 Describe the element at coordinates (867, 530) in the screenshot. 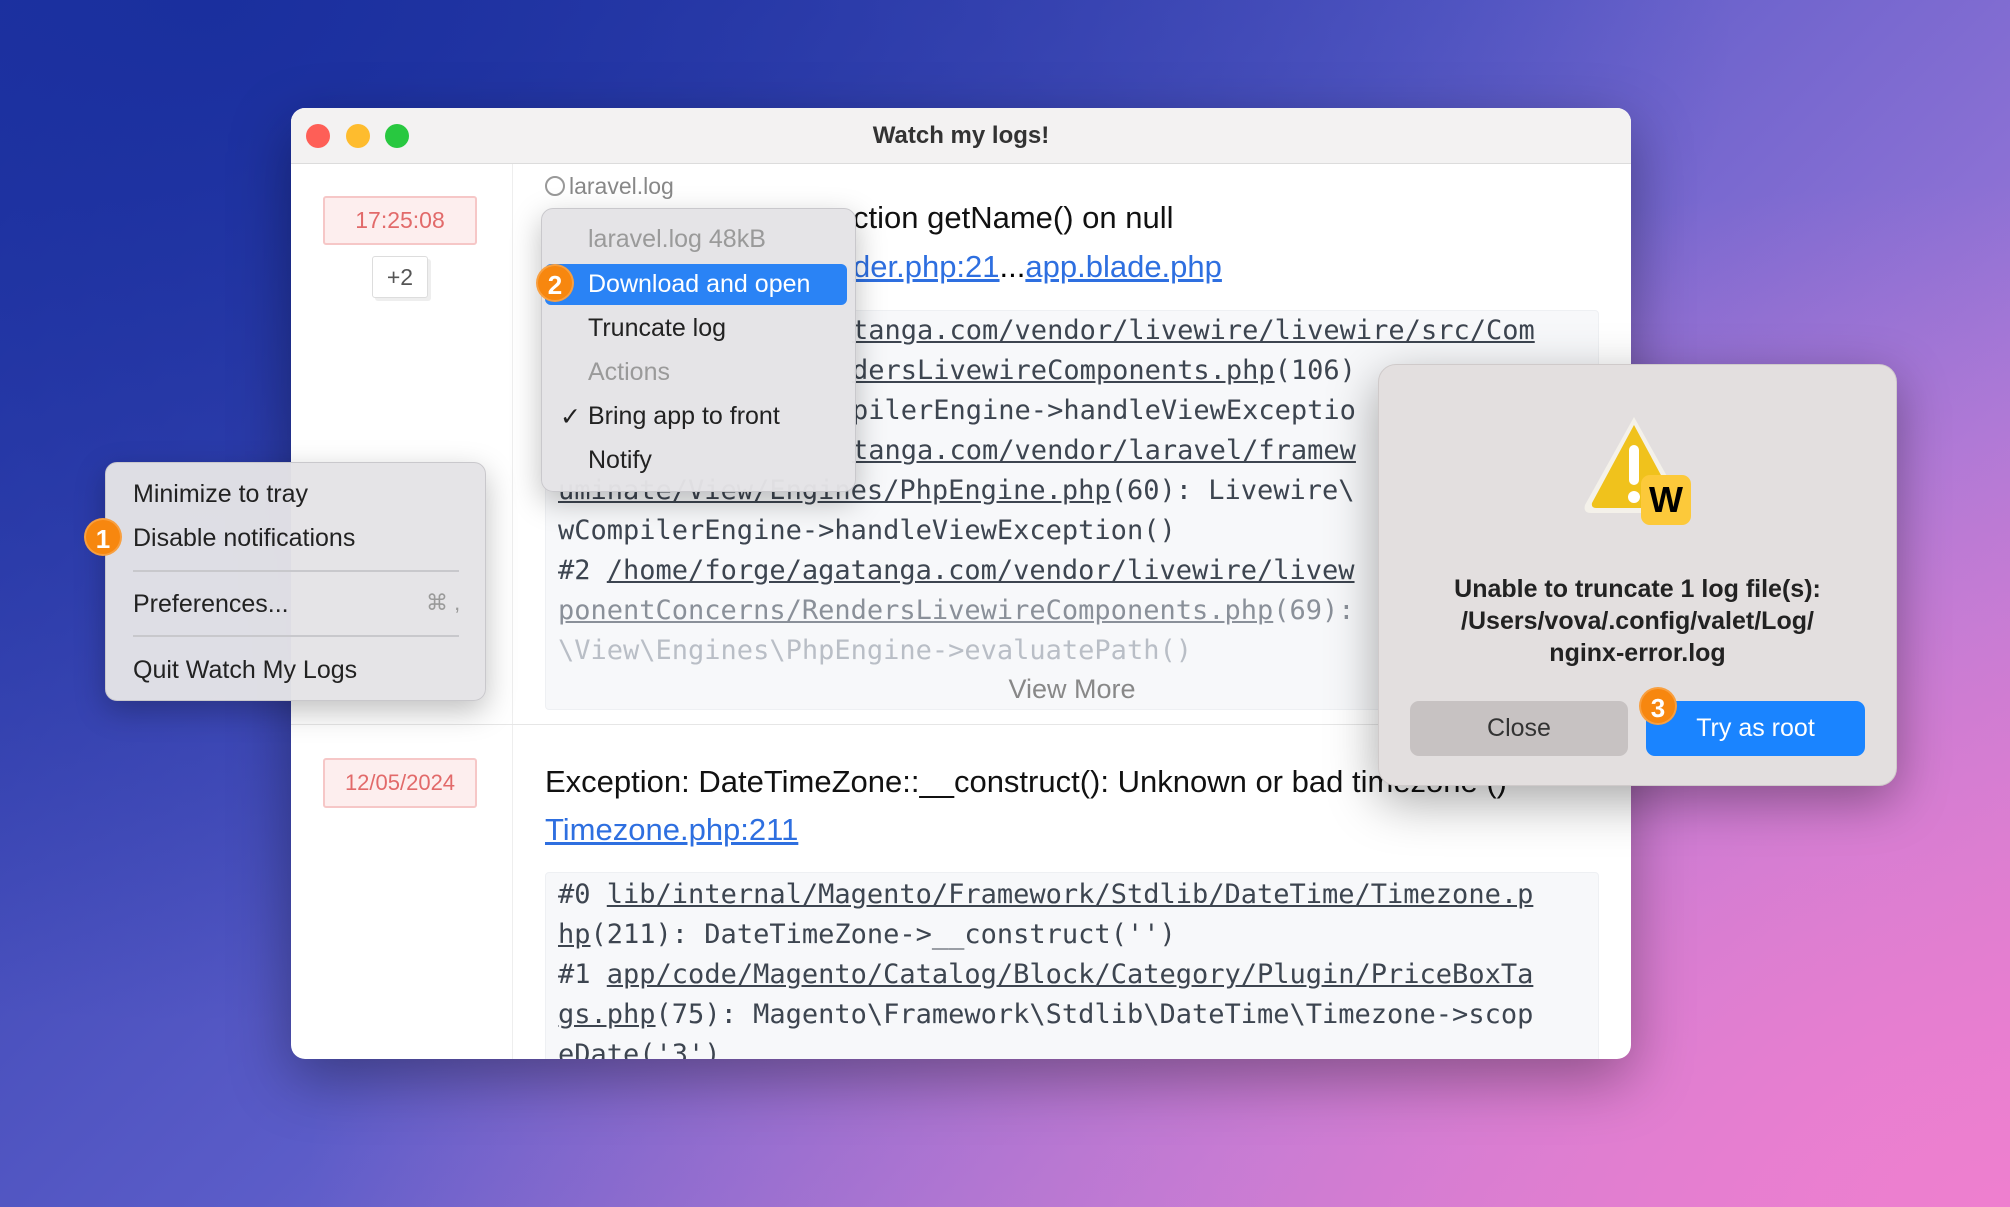

I see `trace-line: wCompilerEngine->handleViewException()` at that location.